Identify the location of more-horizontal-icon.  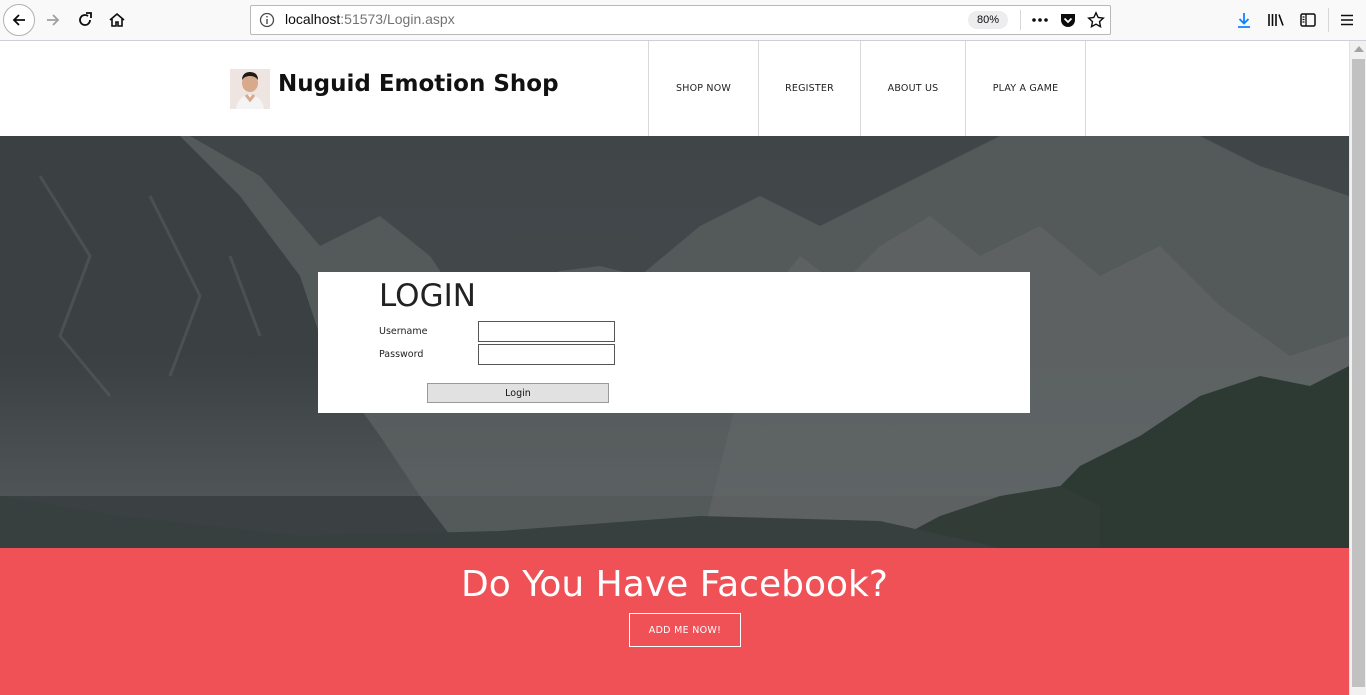
(1040, 20).